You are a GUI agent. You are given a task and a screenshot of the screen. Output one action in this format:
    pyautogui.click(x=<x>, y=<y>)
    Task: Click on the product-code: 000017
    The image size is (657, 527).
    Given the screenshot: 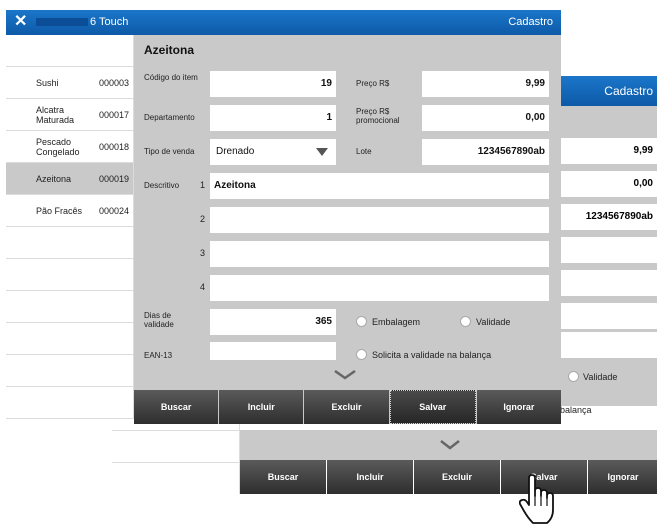 What is the action you would take?
    pyautogui.click(x=114, y=114)
    